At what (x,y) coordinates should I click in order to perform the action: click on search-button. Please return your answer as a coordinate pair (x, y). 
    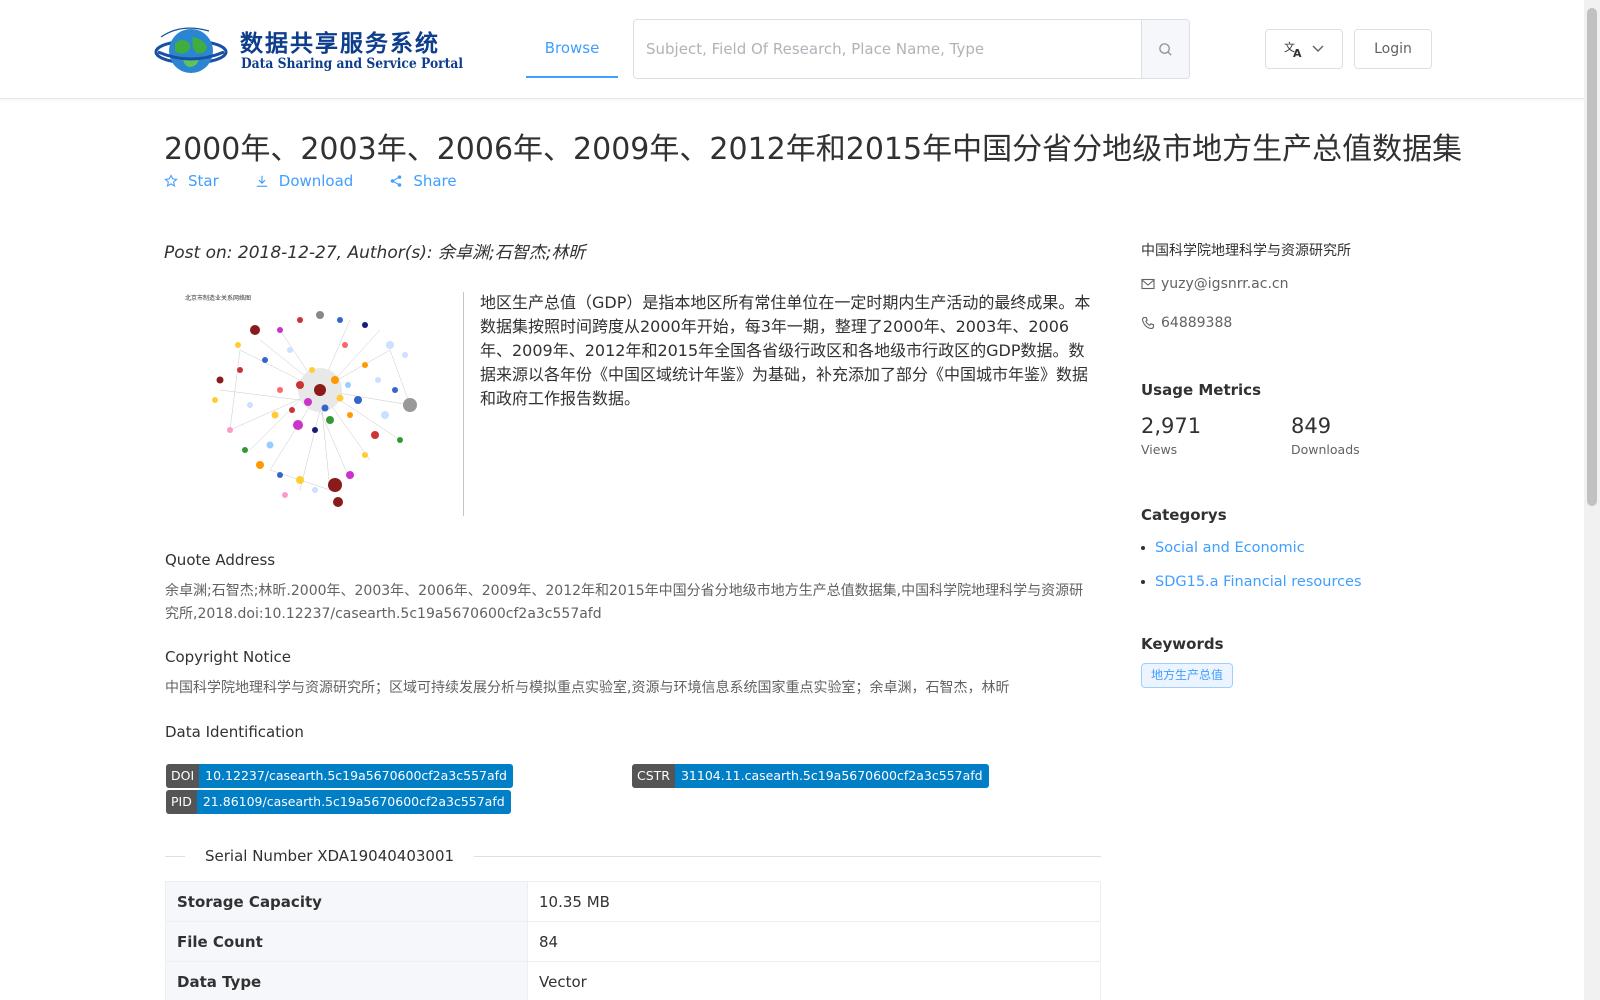
    Looking at the image, I should click on (1165, 49).